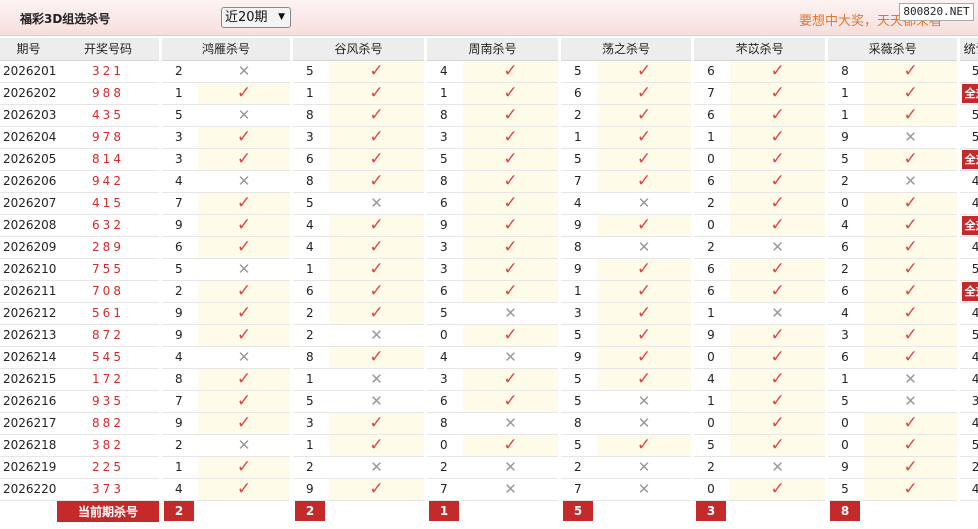 The image size is (978, 529). Describe the element at coordinates (444, 511) in the screenshot. I see `current-kill-pick: 1` at that location.